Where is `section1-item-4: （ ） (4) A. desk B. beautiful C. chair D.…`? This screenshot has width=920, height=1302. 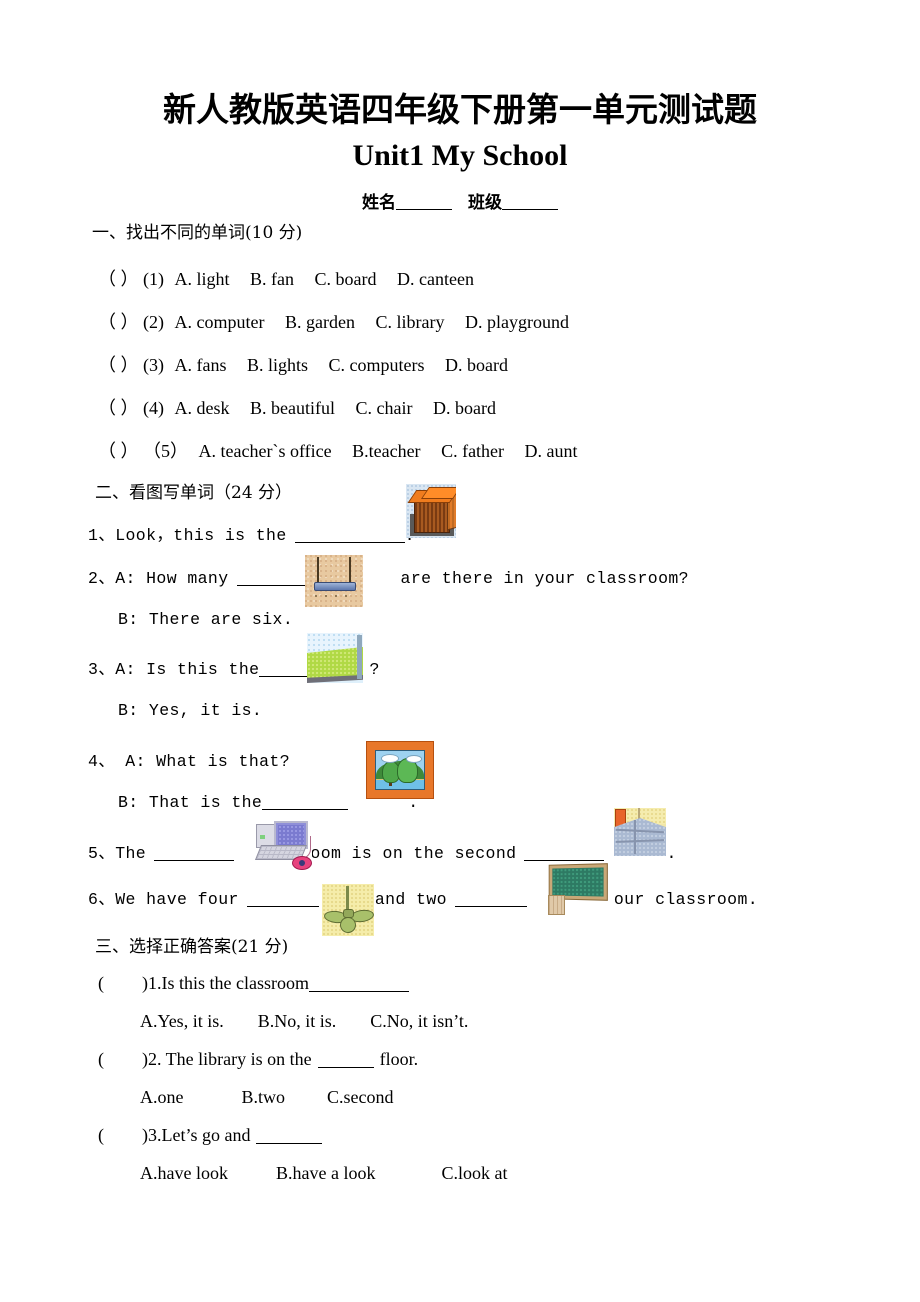 section1-item-4: （ ） (4) A. desk B. beautiful C. chair D.… is located at coordinates (297, 407).